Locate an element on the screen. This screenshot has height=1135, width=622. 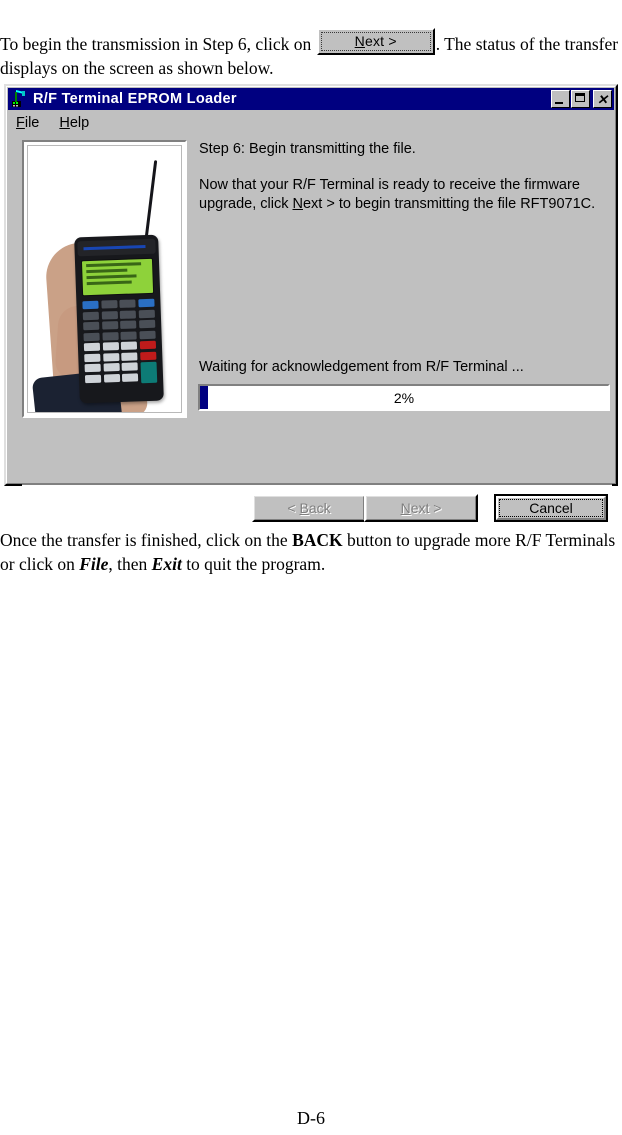
inline-next-label: Next > is located at coordinates (375, 41).